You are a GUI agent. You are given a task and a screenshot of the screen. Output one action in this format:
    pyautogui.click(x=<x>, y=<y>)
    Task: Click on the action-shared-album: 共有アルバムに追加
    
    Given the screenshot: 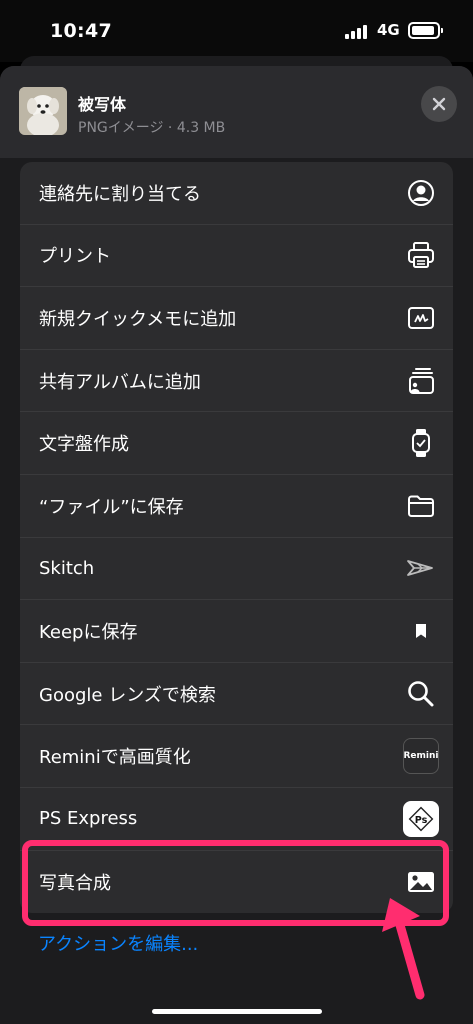 What is the action you would take?
    pyautogui.click(x=236, y=381)
    